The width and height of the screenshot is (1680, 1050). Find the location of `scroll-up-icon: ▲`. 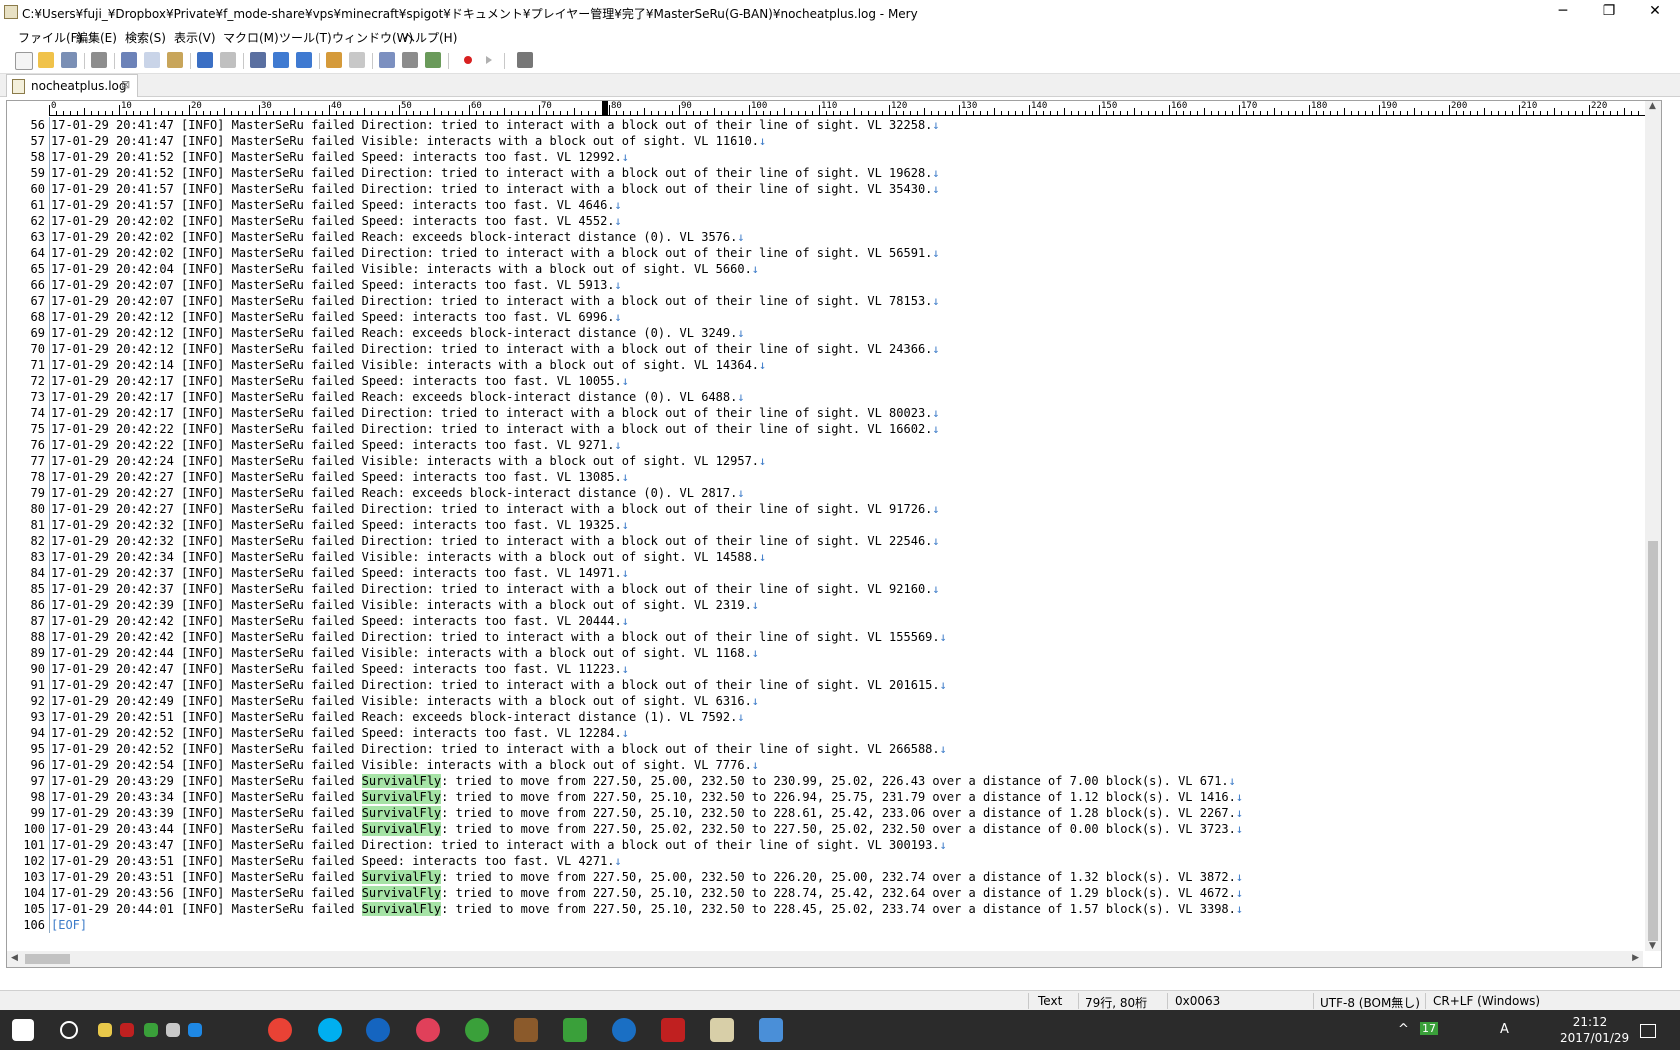

scroll-up-icon: ▲ is located at coordinates (1652, 106).